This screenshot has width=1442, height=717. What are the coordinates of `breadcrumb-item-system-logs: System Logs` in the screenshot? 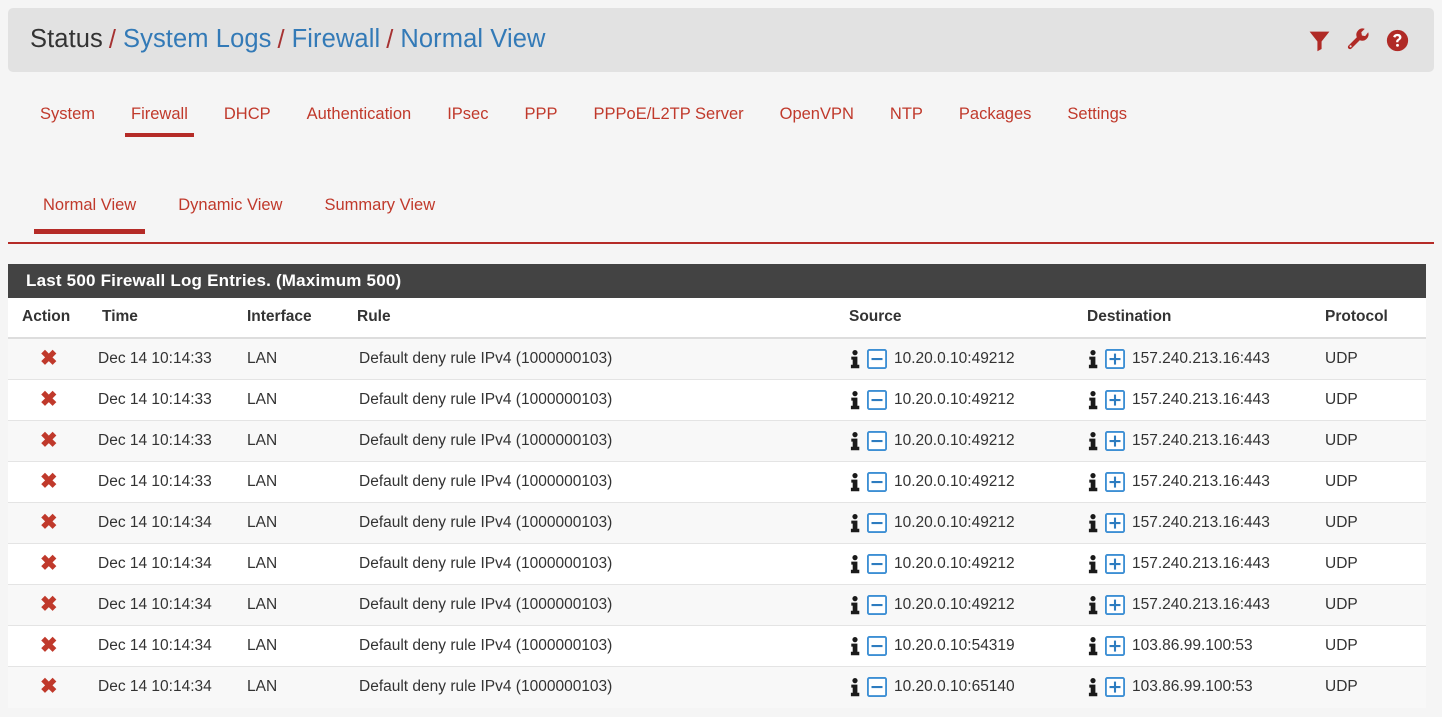 It's located at (197, 40).